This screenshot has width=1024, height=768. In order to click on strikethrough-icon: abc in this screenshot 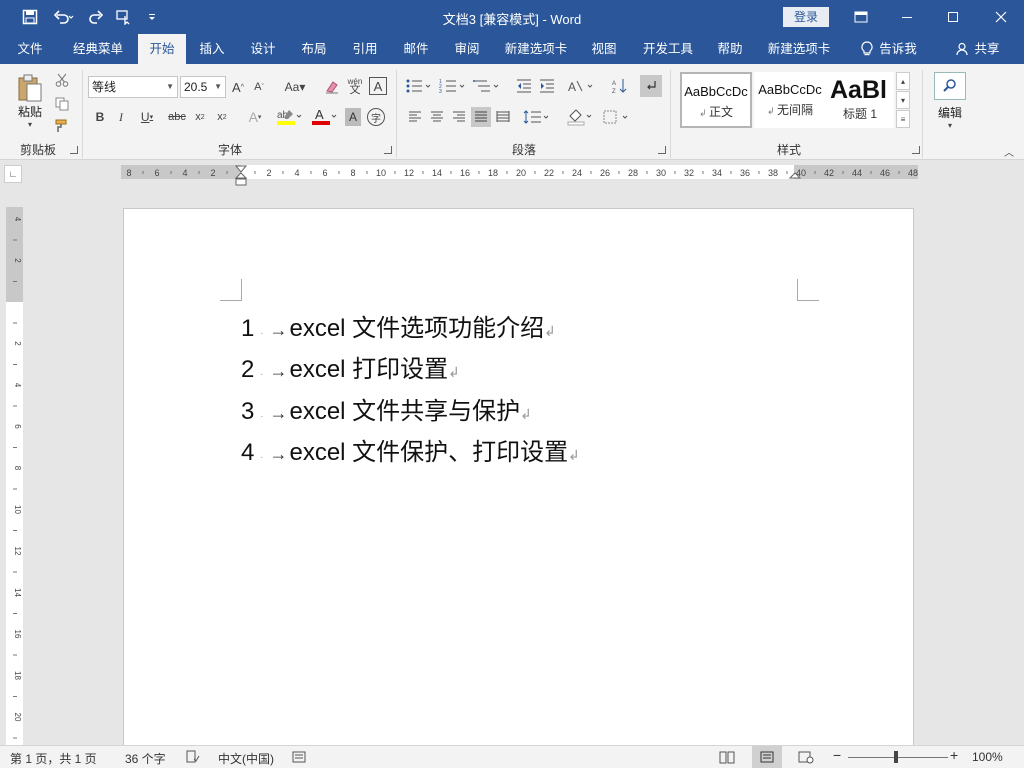, I will do `click(177, 117)`.